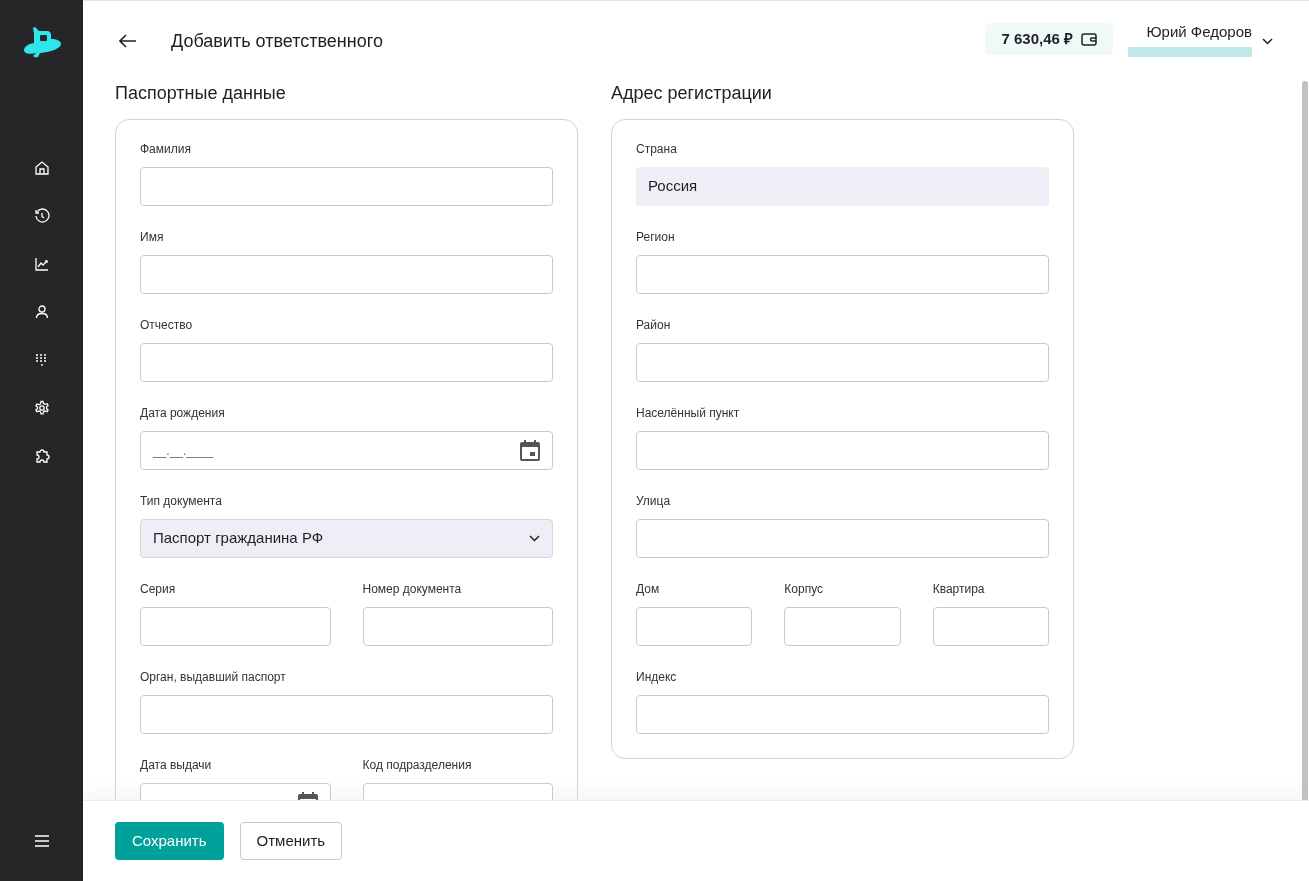 Image resolution: width=1309 pixels, height=881 pixels. I want to click on logo-icon, so click(41, 42).